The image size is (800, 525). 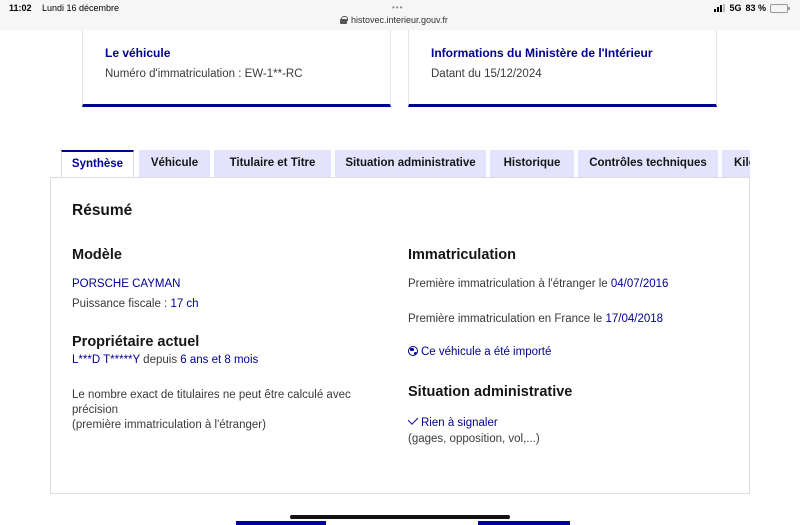 I want to click on tab-synthese: Synthèse, so click(x=97, y=163).